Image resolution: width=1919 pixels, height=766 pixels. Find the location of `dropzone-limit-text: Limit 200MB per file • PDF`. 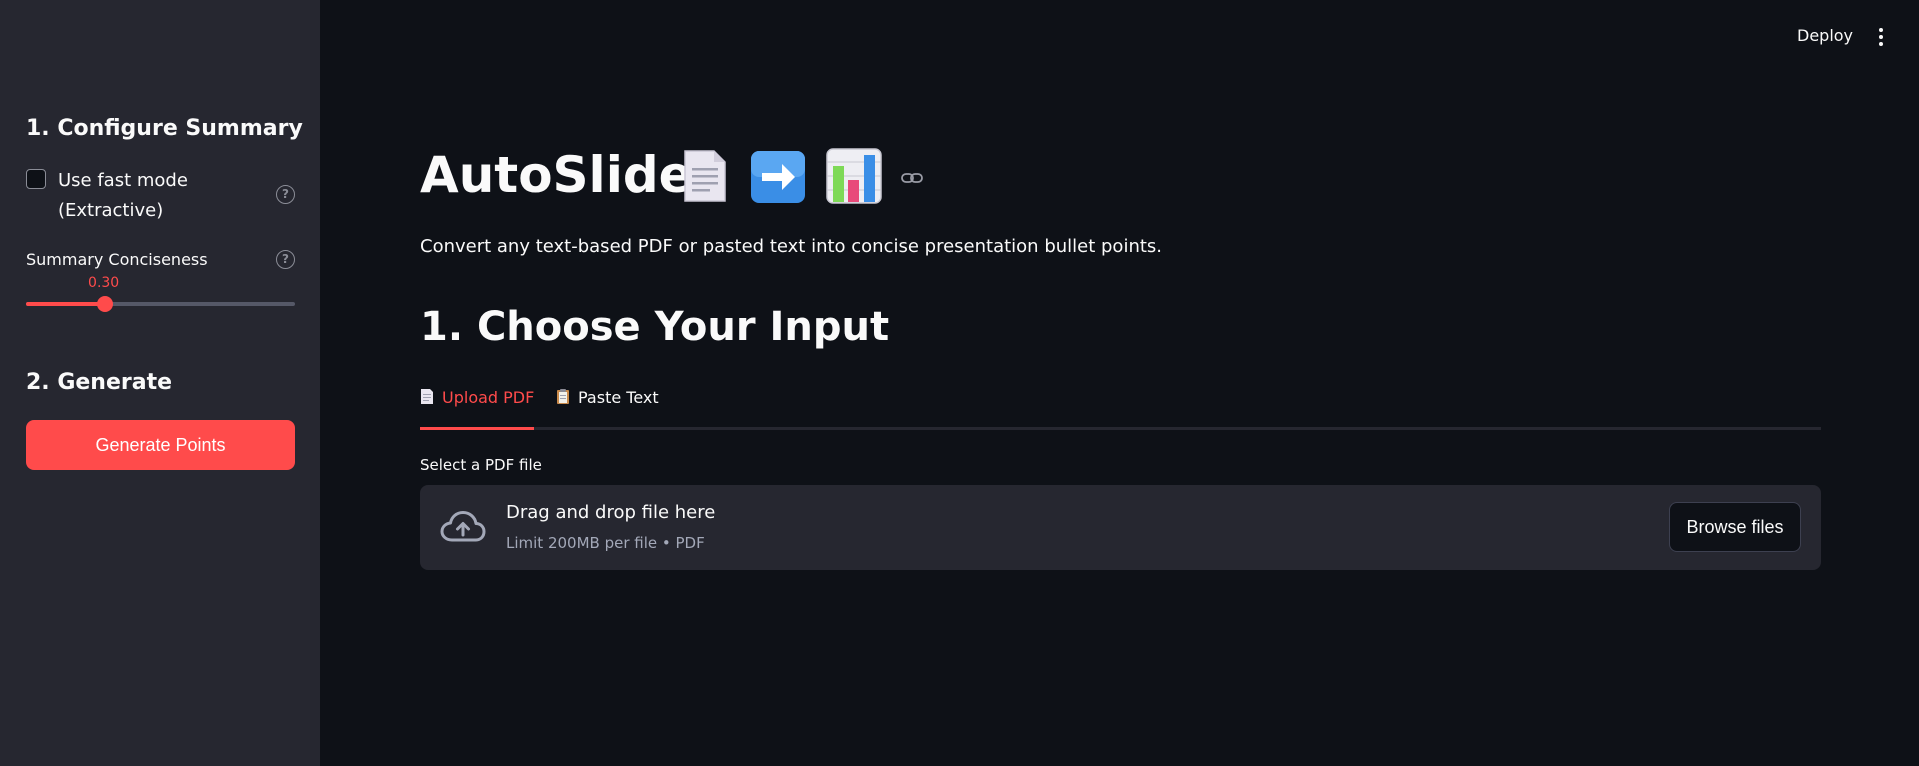

dropzone-limit-text: Limit 200MB per file • PDF is located at coordinates (605, 543).